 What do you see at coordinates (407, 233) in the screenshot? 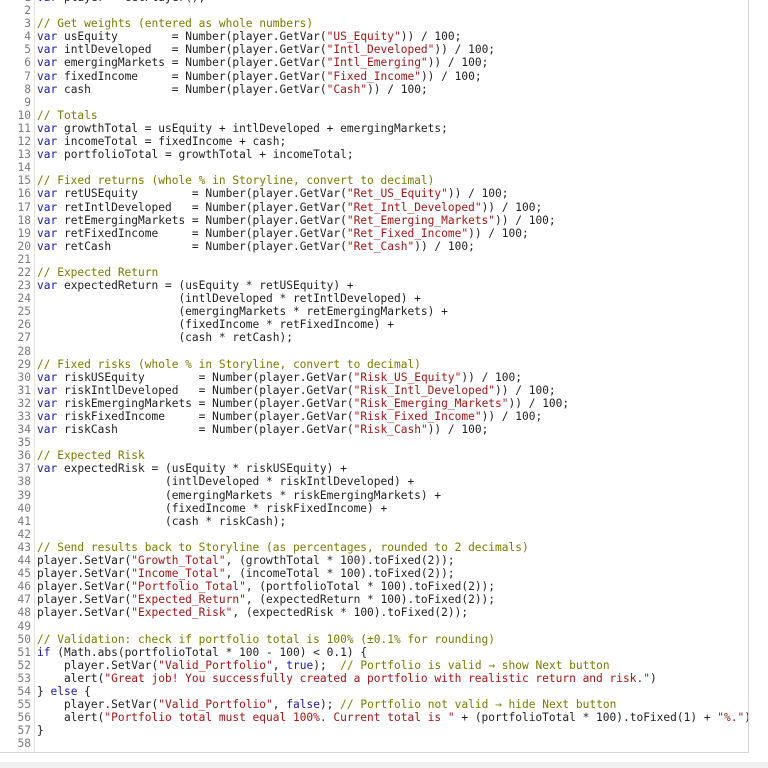
I see `code-string: "Ret_Fixed_Income"` at bounding box center [407, 233].